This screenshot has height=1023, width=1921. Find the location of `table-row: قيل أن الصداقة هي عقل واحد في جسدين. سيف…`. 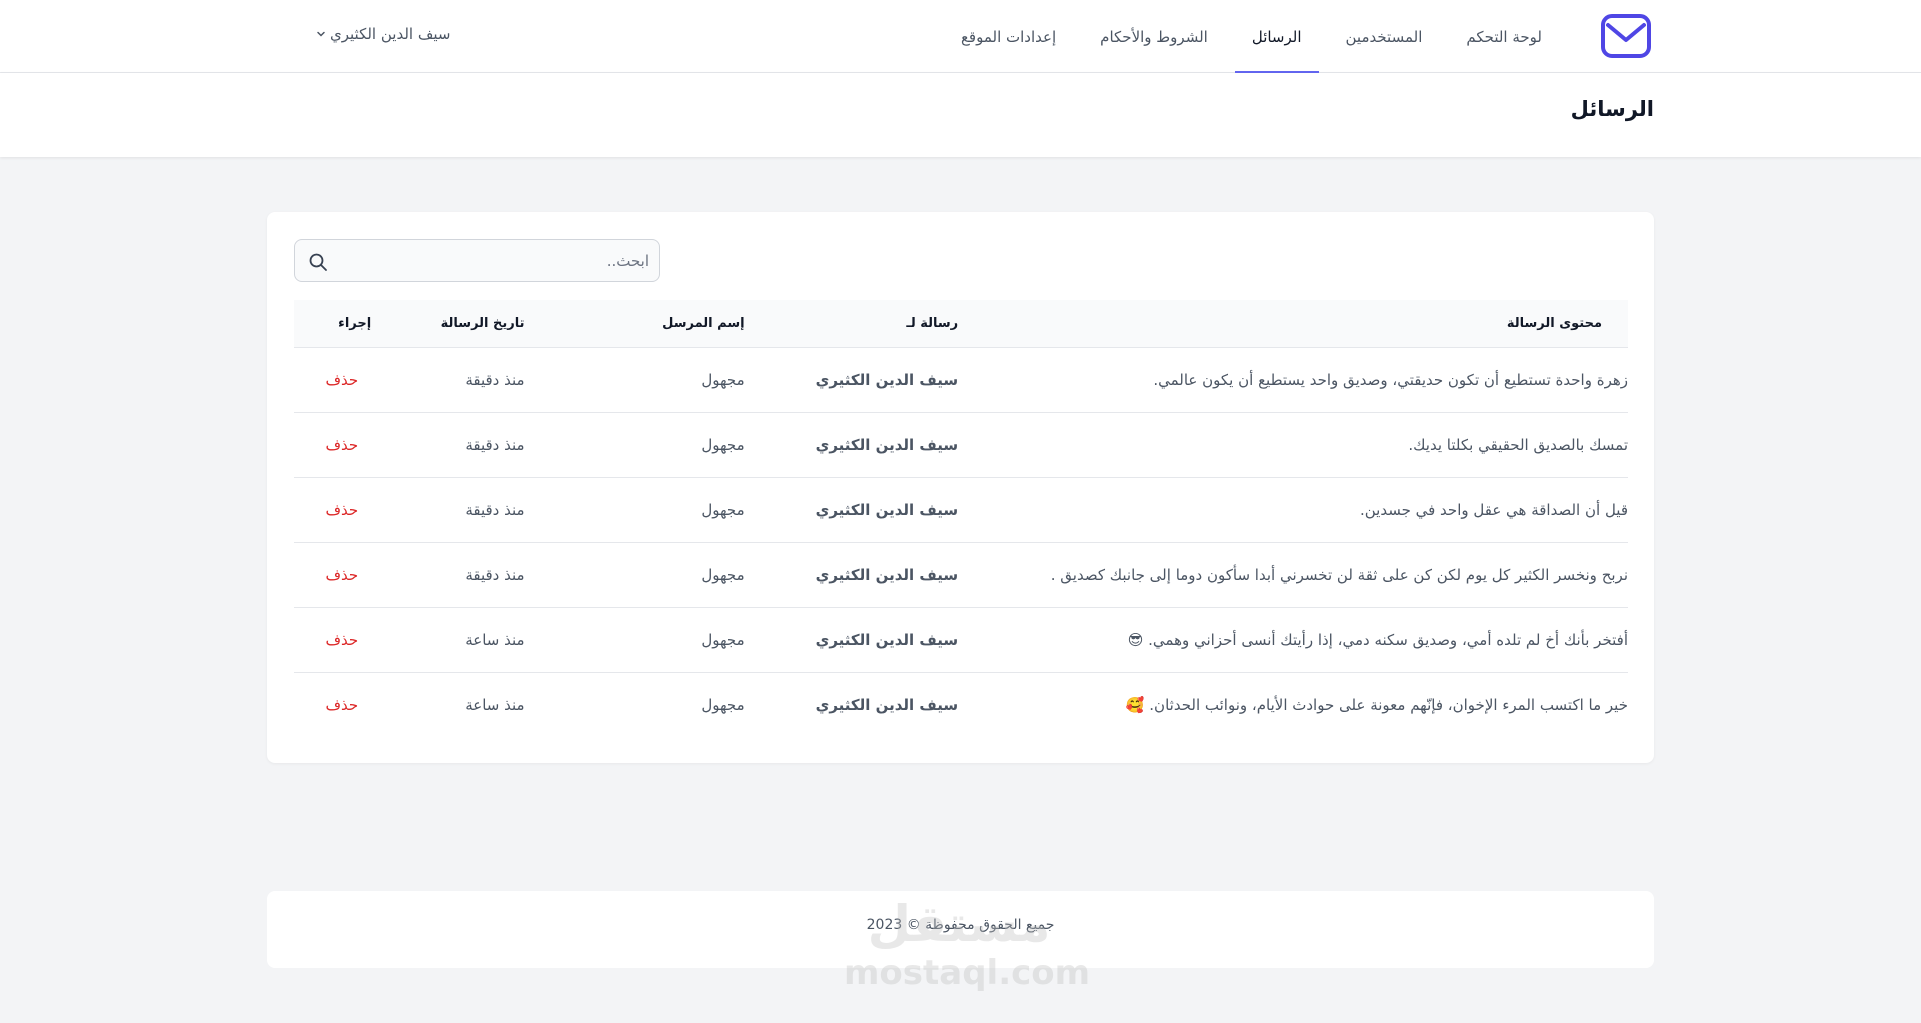

table-row: قيل أن الصداقة هي عقل واحد في جسدين. سيف… is located at coordinates (961, 510).